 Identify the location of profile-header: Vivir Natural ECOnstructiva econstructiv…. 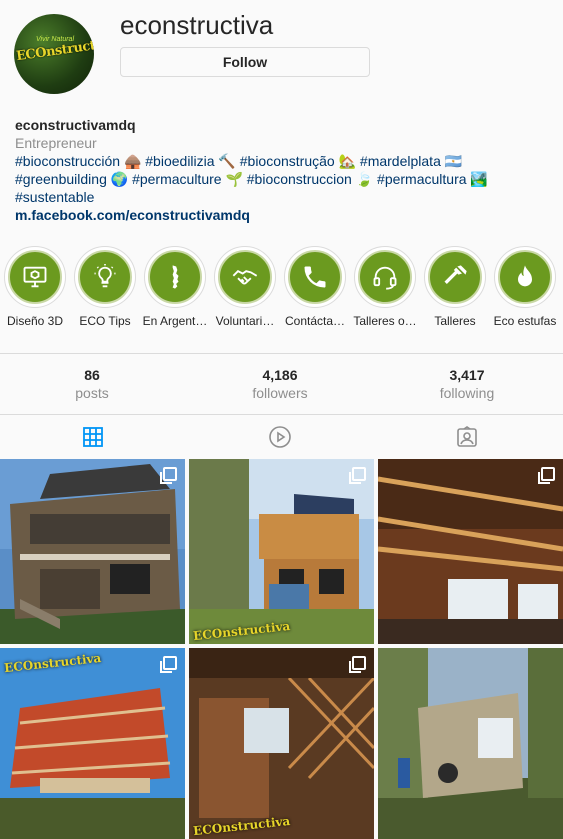
(281, 55).